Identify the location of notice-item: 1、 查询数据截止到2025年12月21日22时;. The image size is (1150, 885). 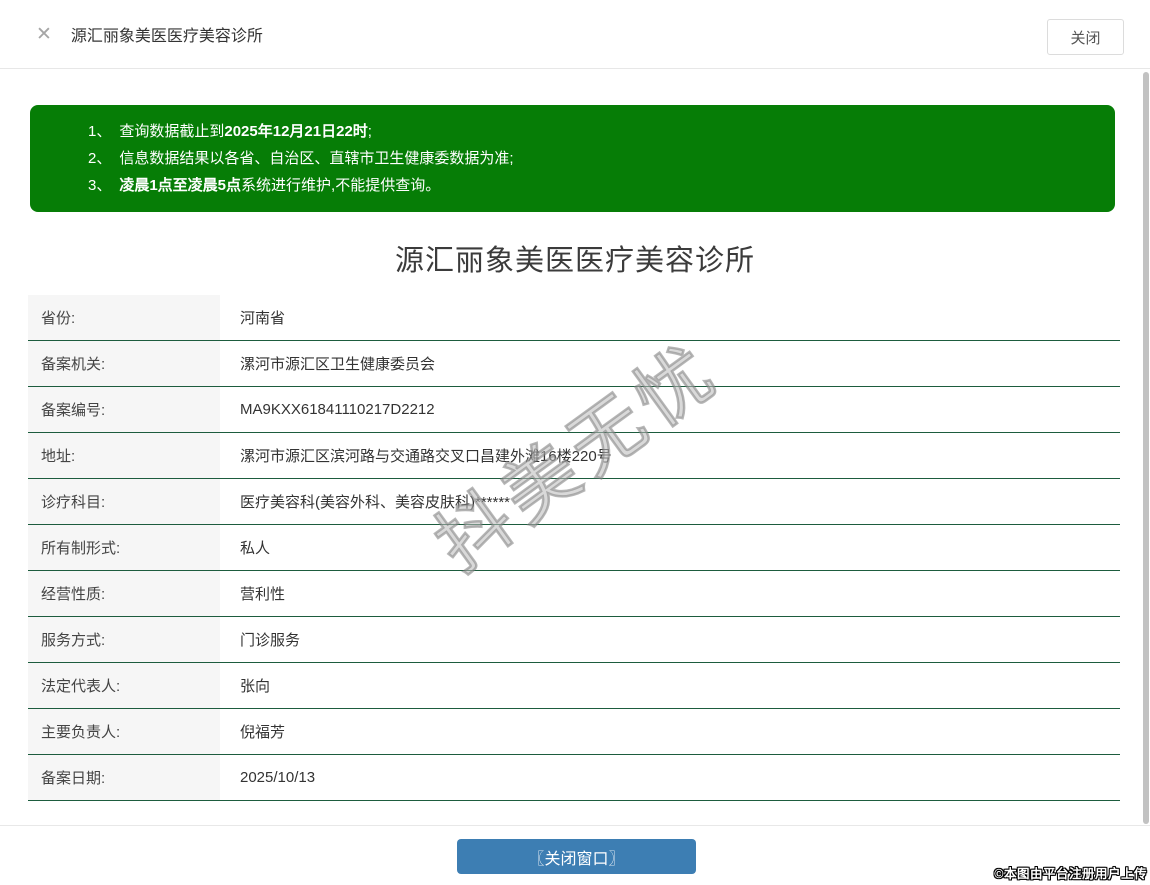
(589, 131).